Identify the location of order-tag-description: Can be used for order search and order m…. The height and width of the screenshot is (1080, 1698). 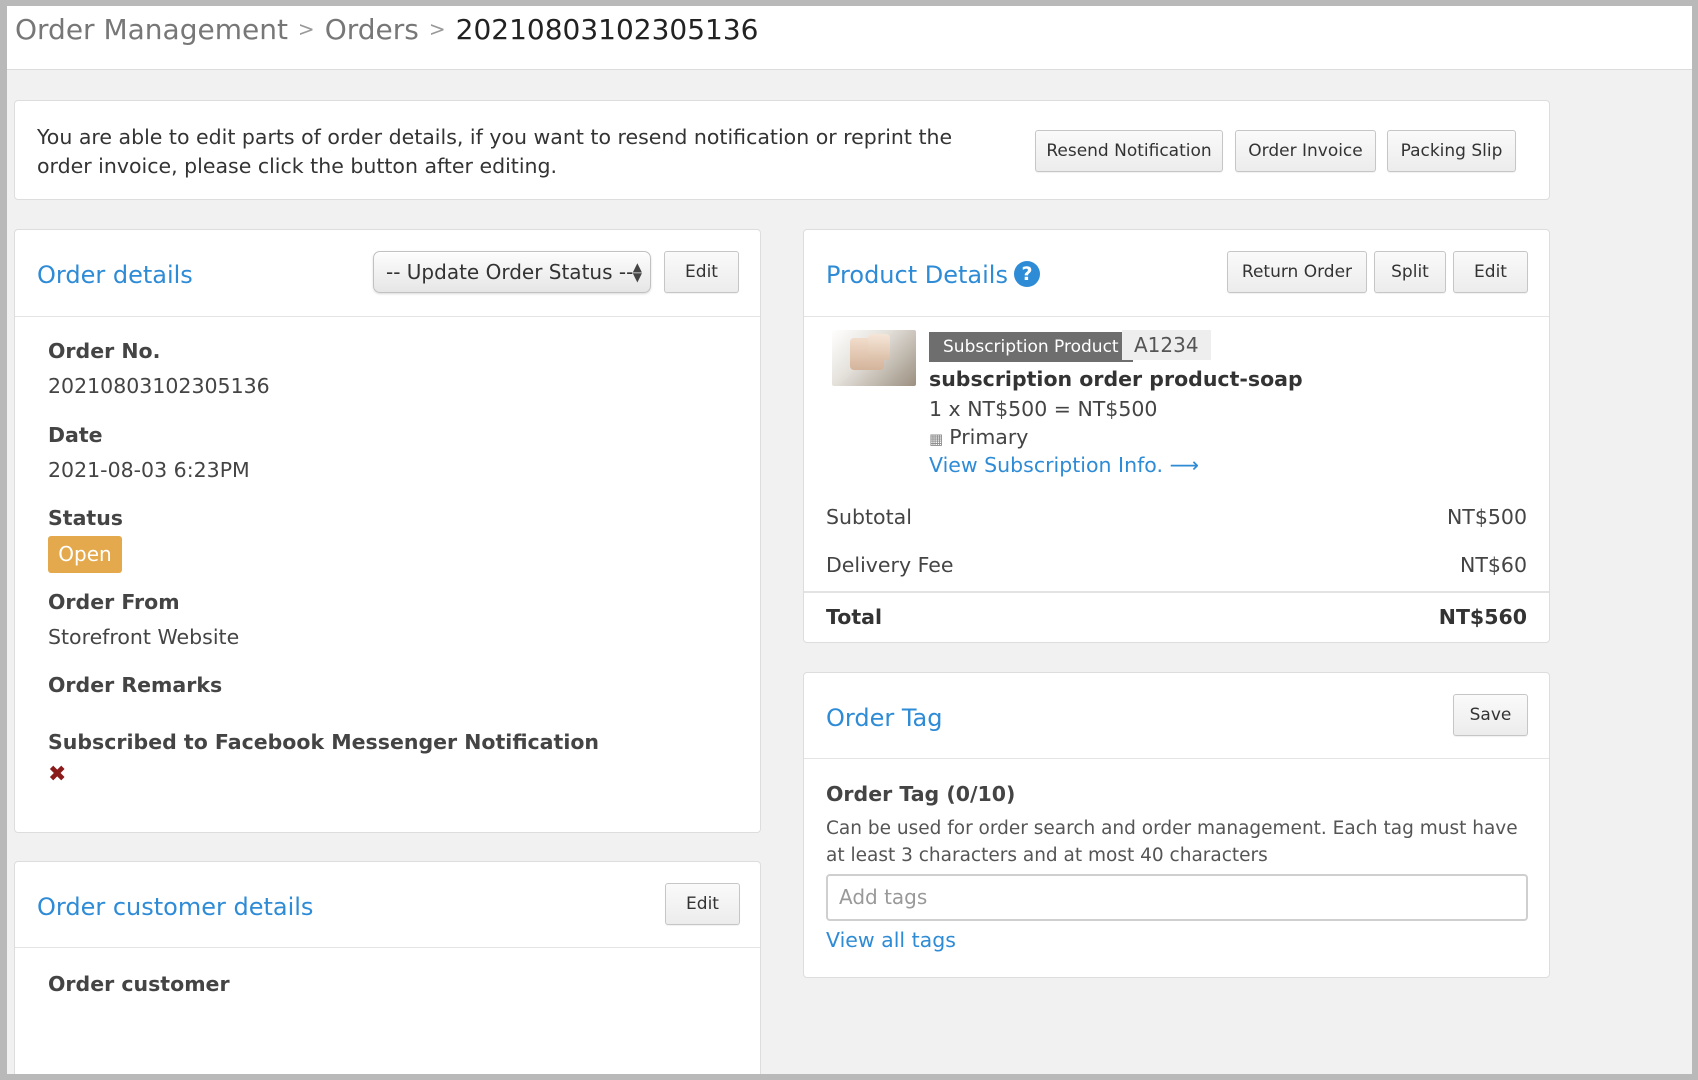
(1172, 842).